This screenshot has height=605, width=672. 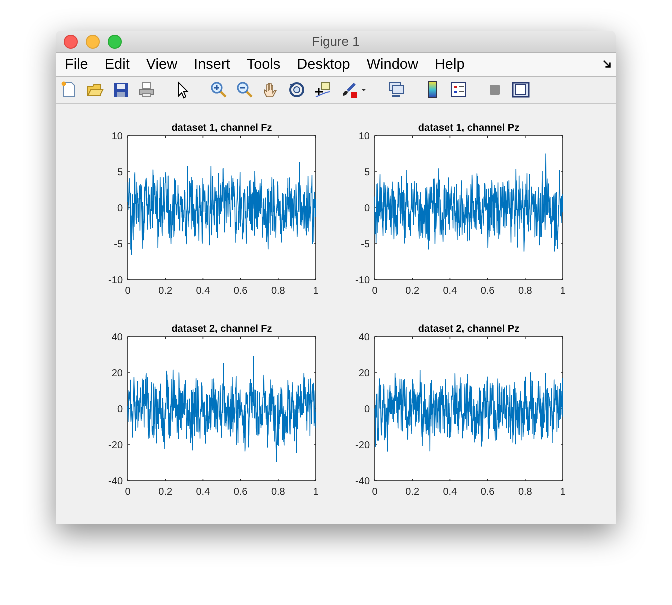 What do you see at coordinates (121, 90) in the screenshot?
I see `save-icon` at bounding box center [121, 90].